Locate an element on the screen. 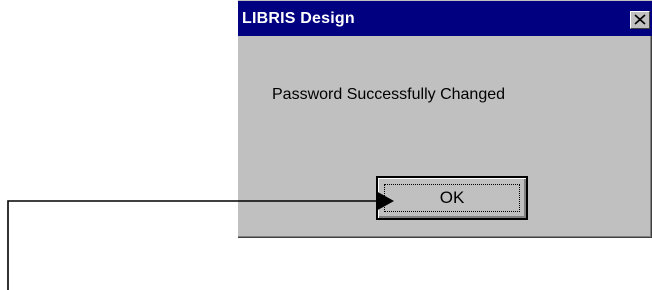  close-icon is located at coordinates (640, 19).